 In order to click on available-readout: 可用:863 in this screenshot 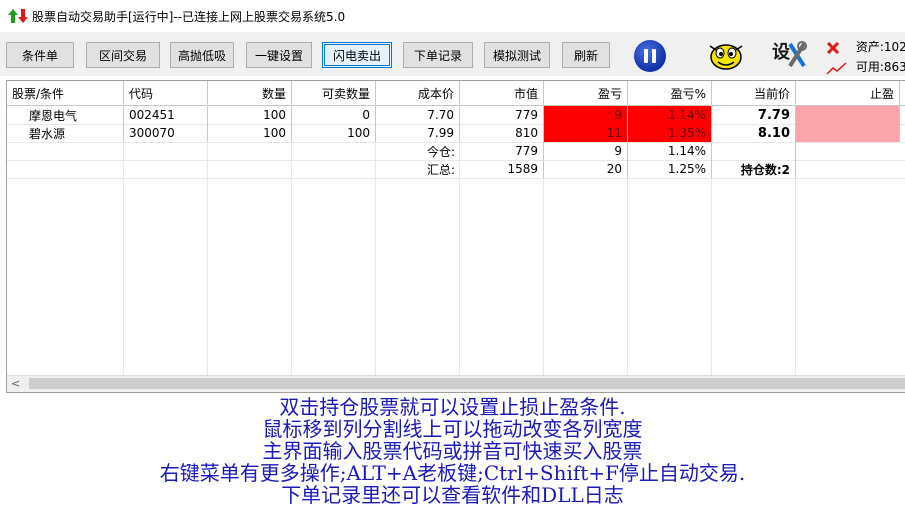, I will do `click(865, 66)`.